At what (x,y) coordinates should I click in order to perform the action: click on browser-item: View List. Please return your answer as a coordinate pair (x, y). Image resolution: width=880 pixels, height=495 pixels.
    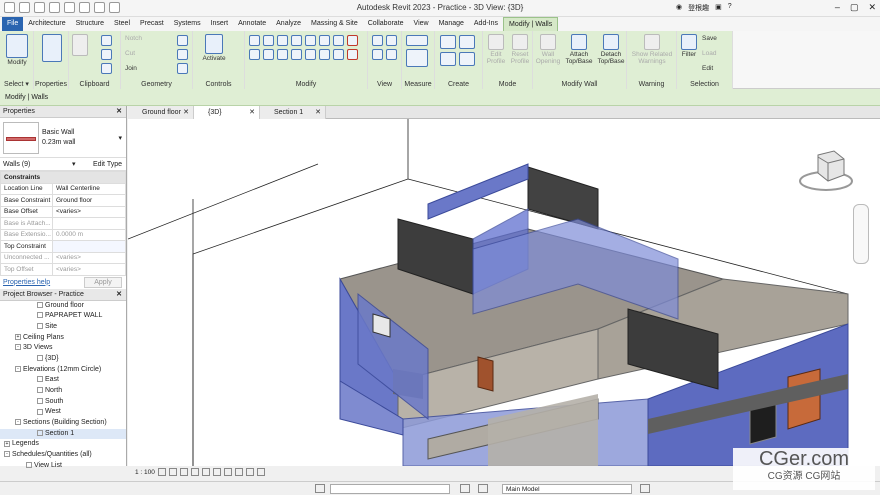
    Looking at the image, I should click on (63, 466).